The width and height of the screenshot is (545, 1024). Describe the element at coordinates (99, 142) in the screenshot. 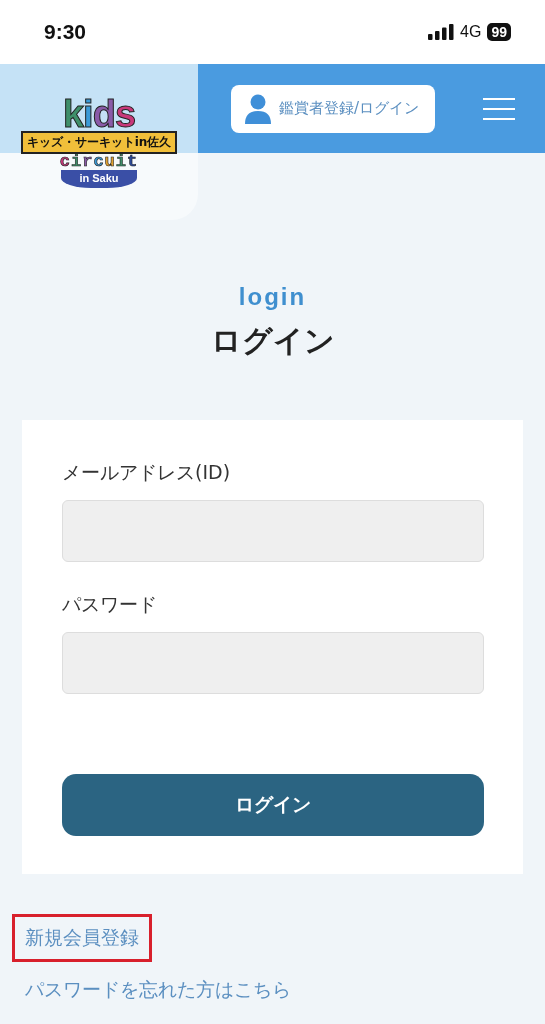

I see `site-logo: kids キッズ・サーキットin佐久 circuit in Saku` at that location.